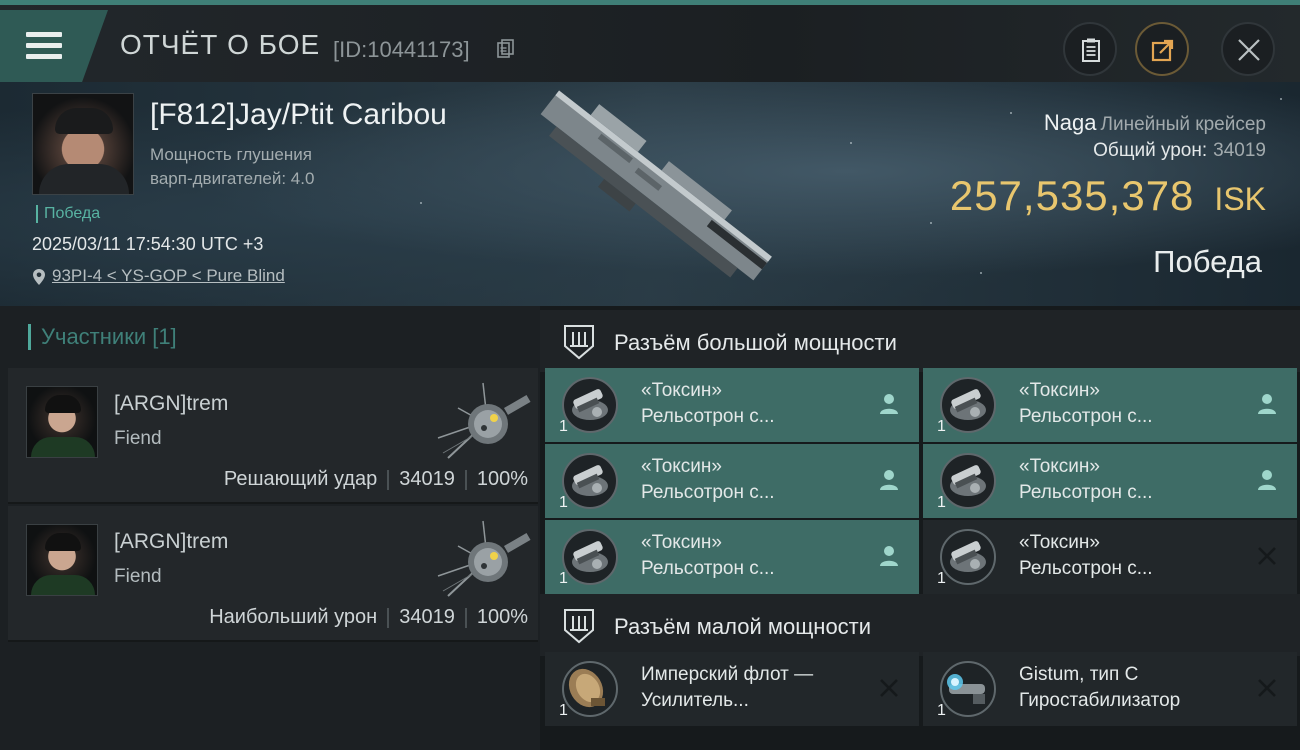 This screenshot has height=750, width=1300. I want to click on share-icon, so click(1162, 50).